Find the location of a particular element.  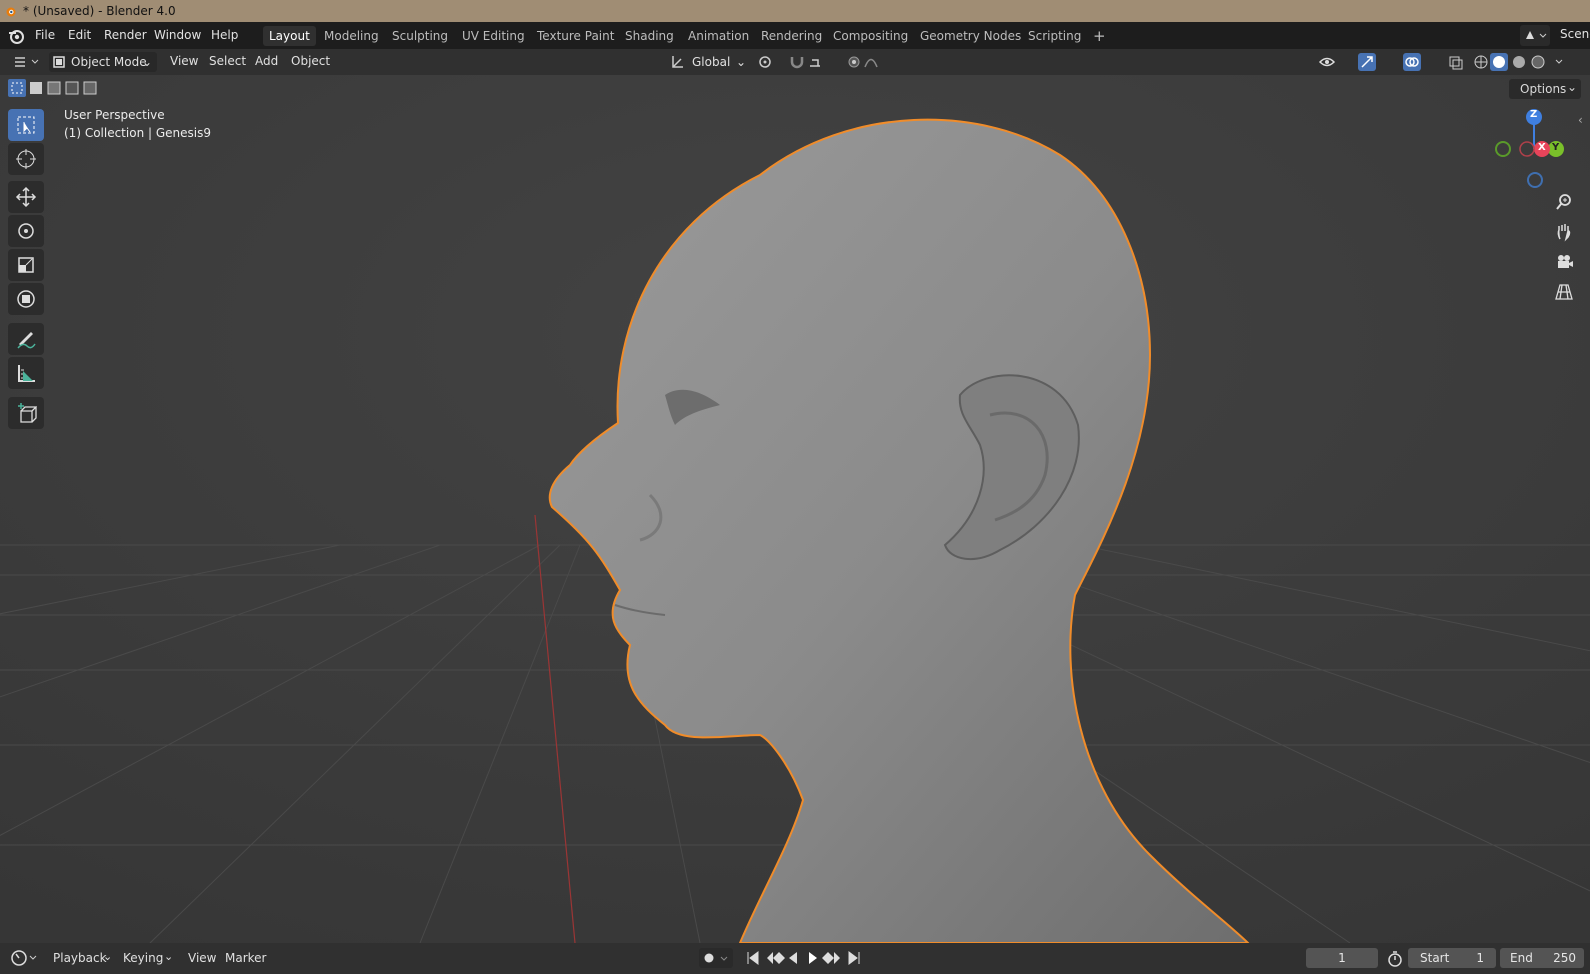

end-frame-field: End 250 is located at coordinates (1542, 958).